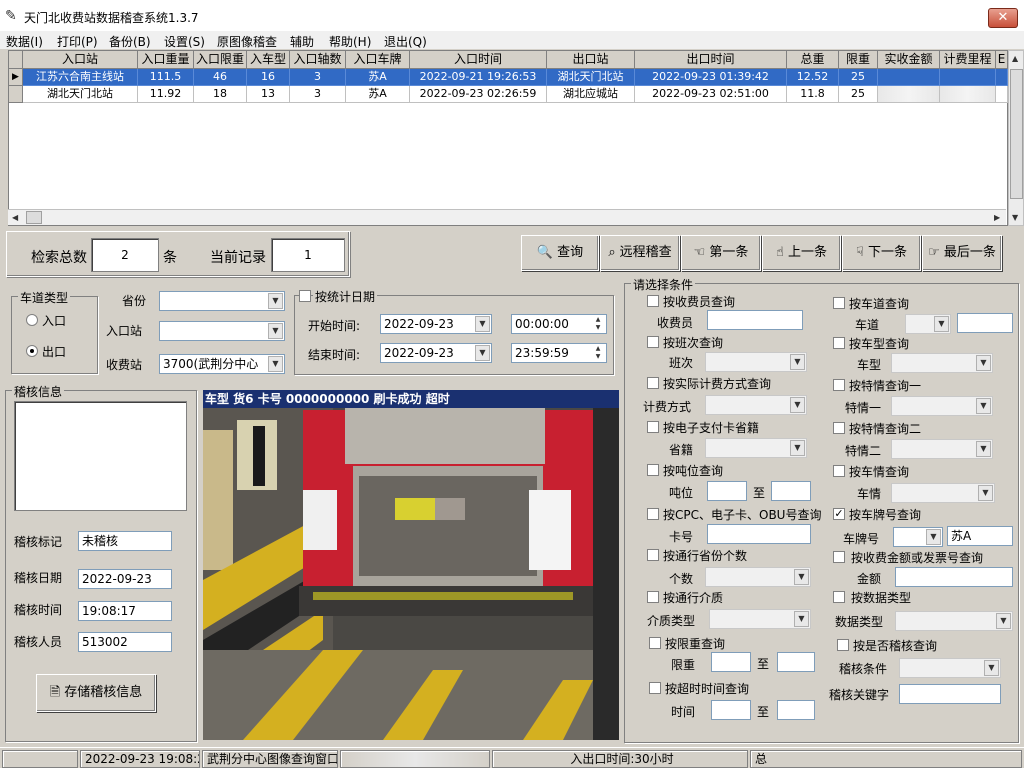  What do you see at coordinates (839, 514) in the screenshot?
I see `plate-checkbox: ✓` at bounding box center [839, 514].